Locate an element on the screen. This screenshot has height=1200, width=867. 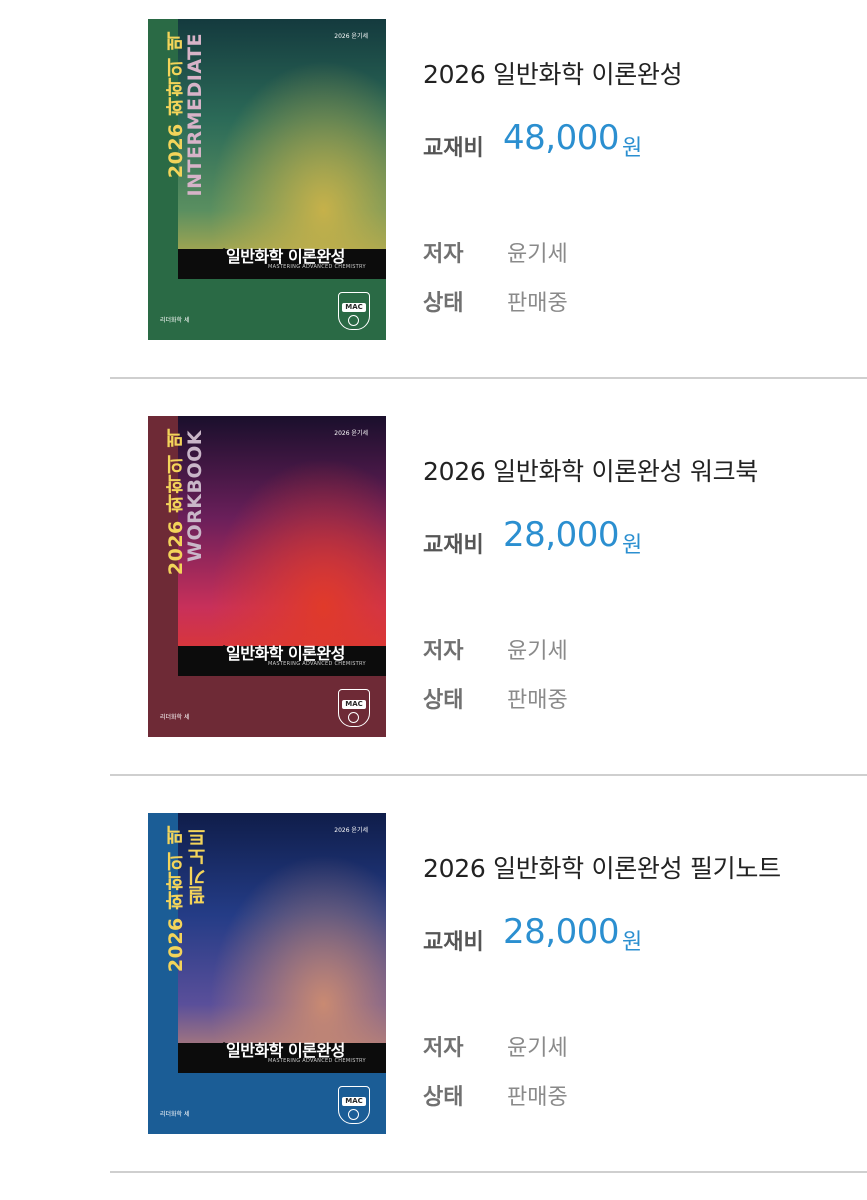
product-title: 2026 일반화학 이론완성 워크북 is located at coordinates (590, 470).